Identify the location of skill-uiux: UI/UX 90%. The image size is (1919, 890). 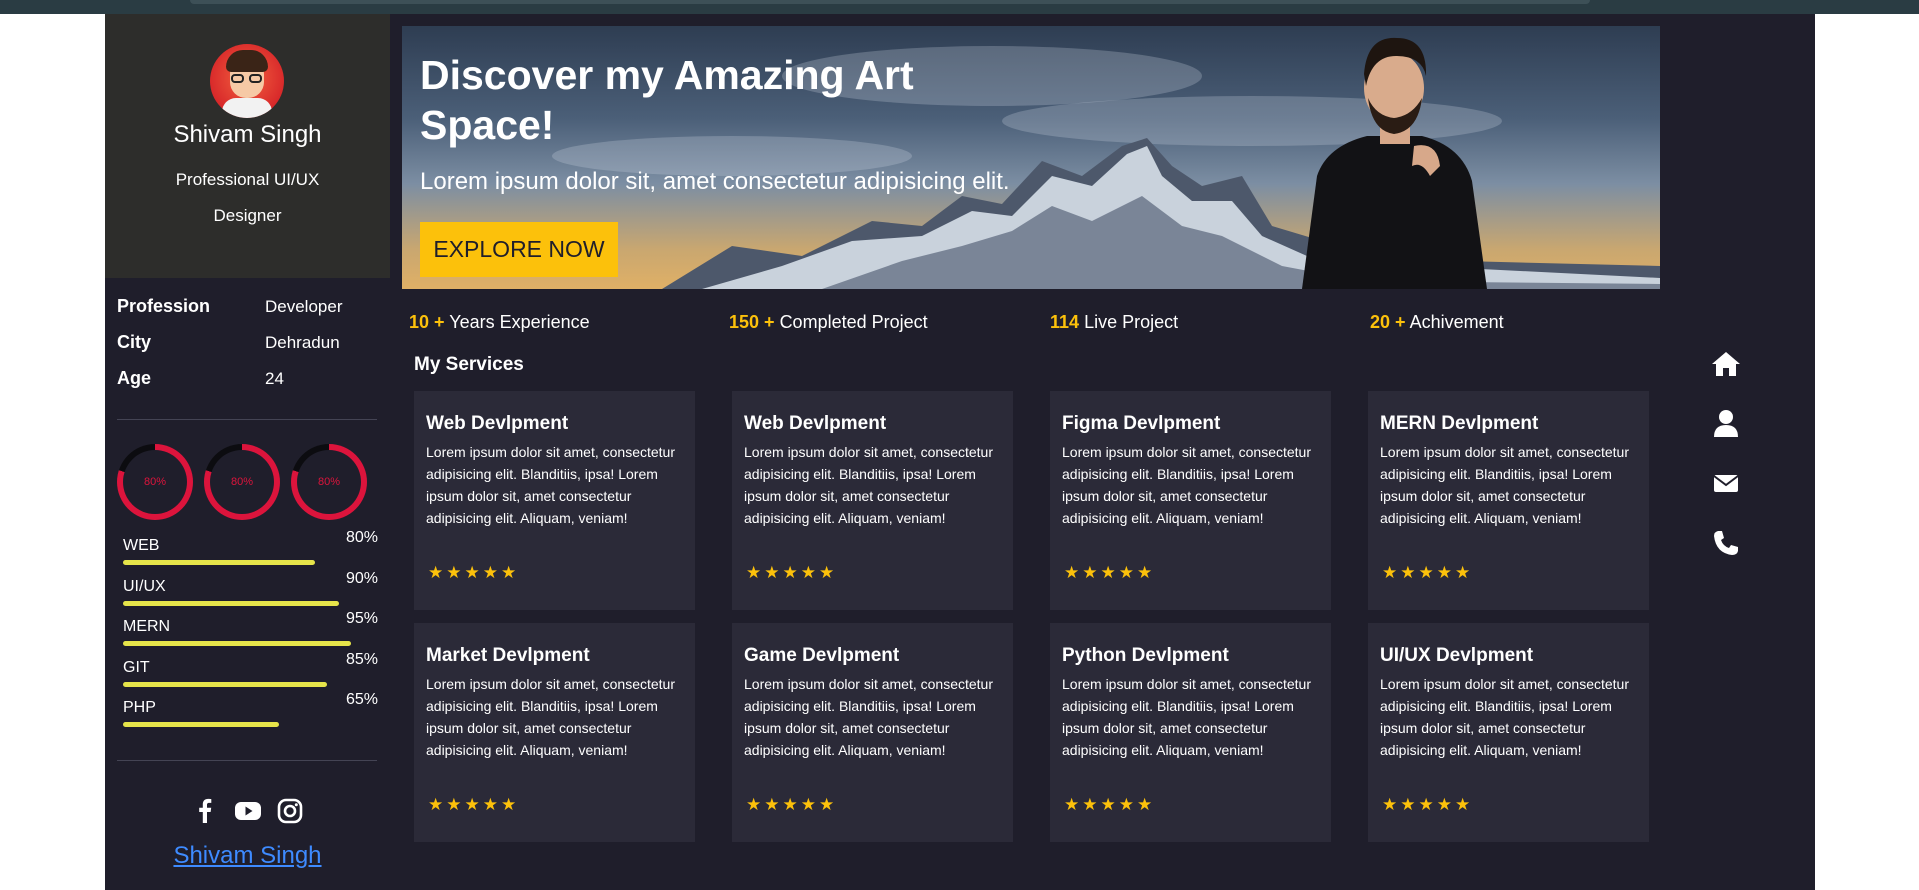
(250, 591).